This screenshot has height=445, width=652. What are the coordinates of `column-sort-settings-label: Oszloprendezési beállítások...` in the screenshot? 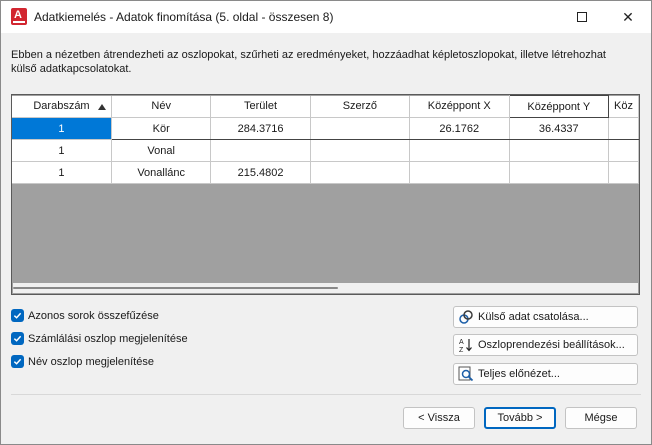 It's located at (551, 345).